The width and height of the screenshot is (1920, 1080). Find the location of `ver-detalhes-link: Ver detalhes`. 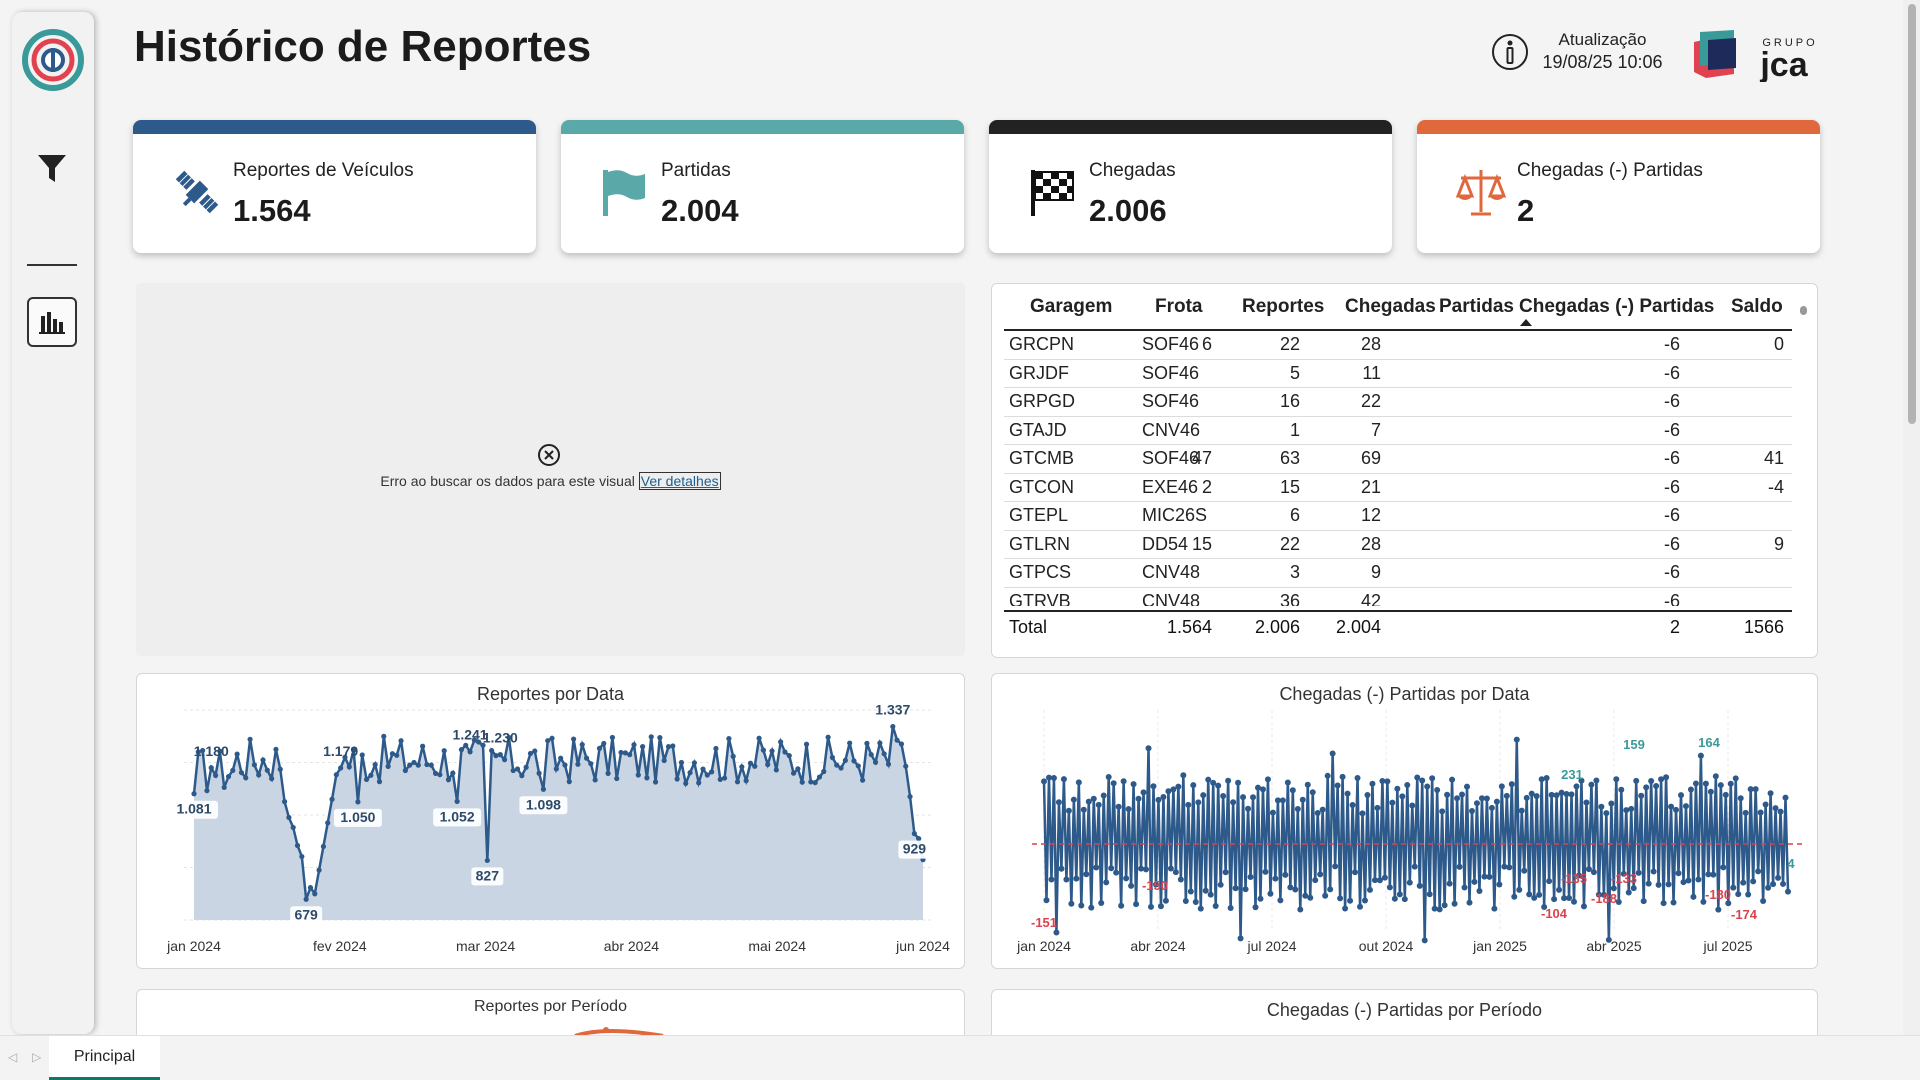

ver-detalhes-link: Ver detalhes is located at coordinates (679, 481).